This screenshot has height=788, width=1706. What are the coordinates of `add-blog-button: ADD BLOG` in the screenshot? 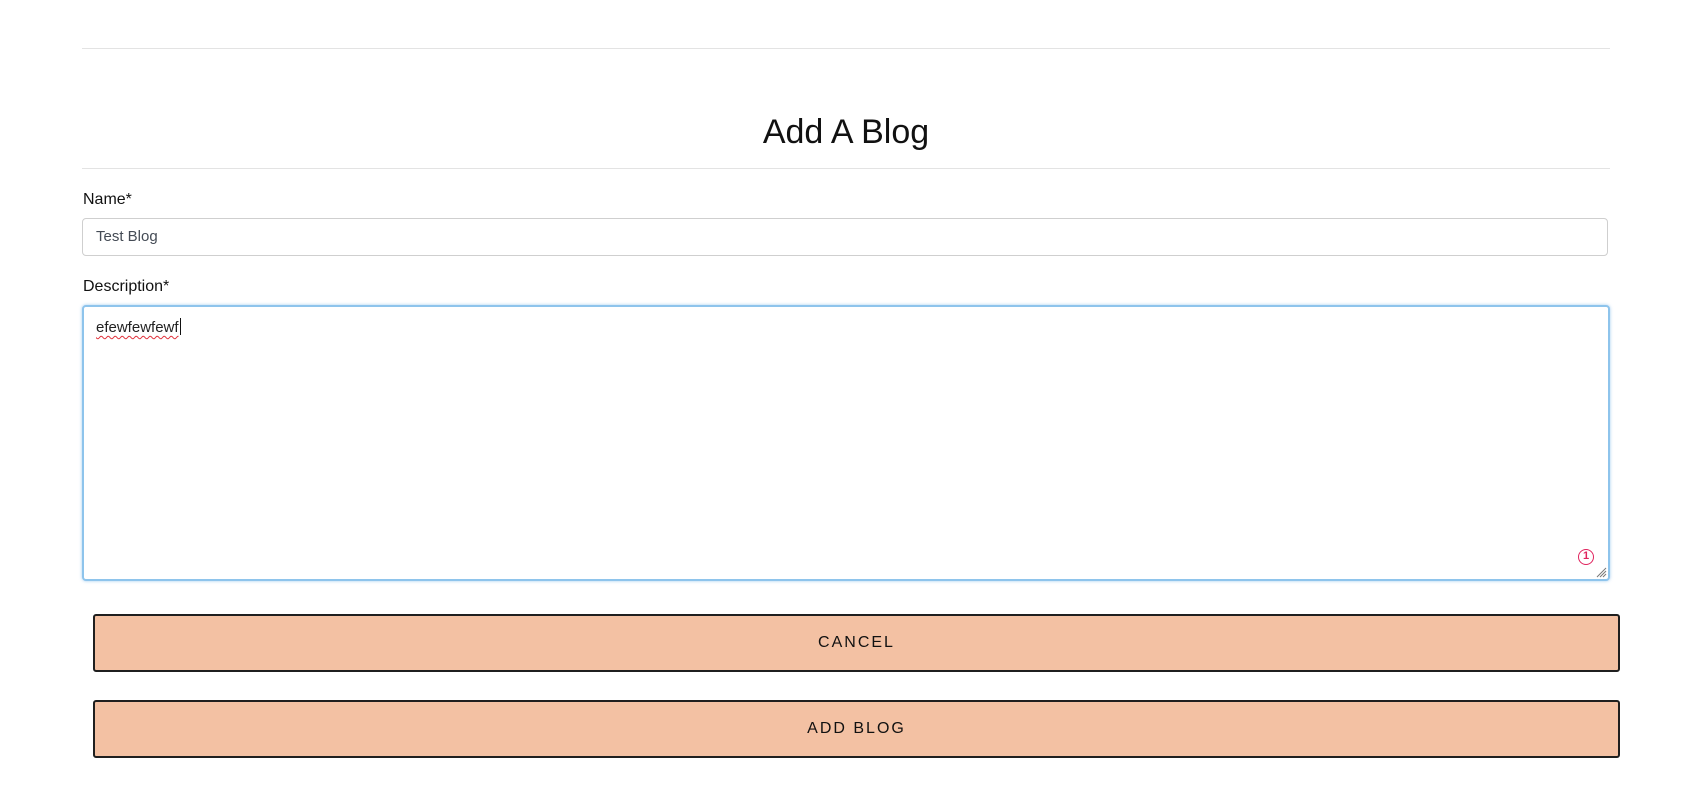 It's located at (856, 729).